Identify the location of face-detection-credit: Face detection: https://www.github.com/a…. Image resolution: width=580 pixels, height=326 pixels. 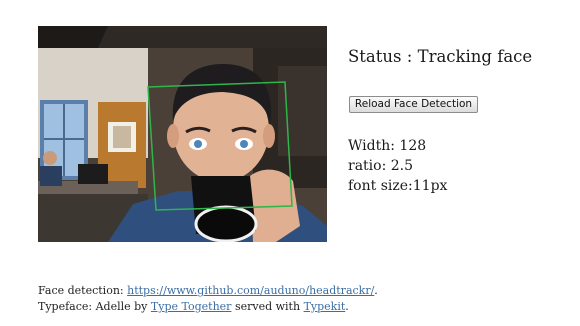
(208, 291).